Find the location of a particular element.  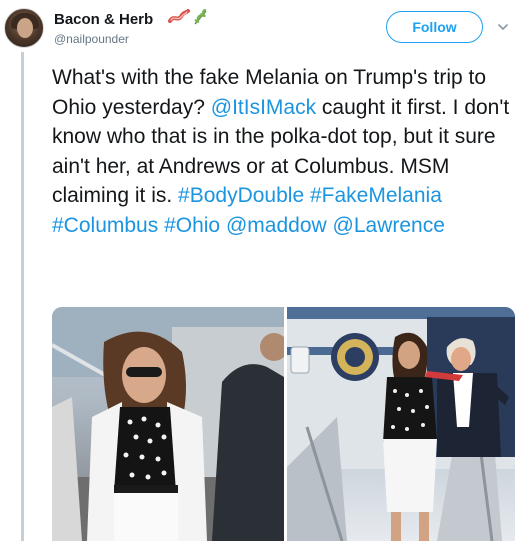

hashtag-link: #BodyDouble is located at coordinates (241, 195).